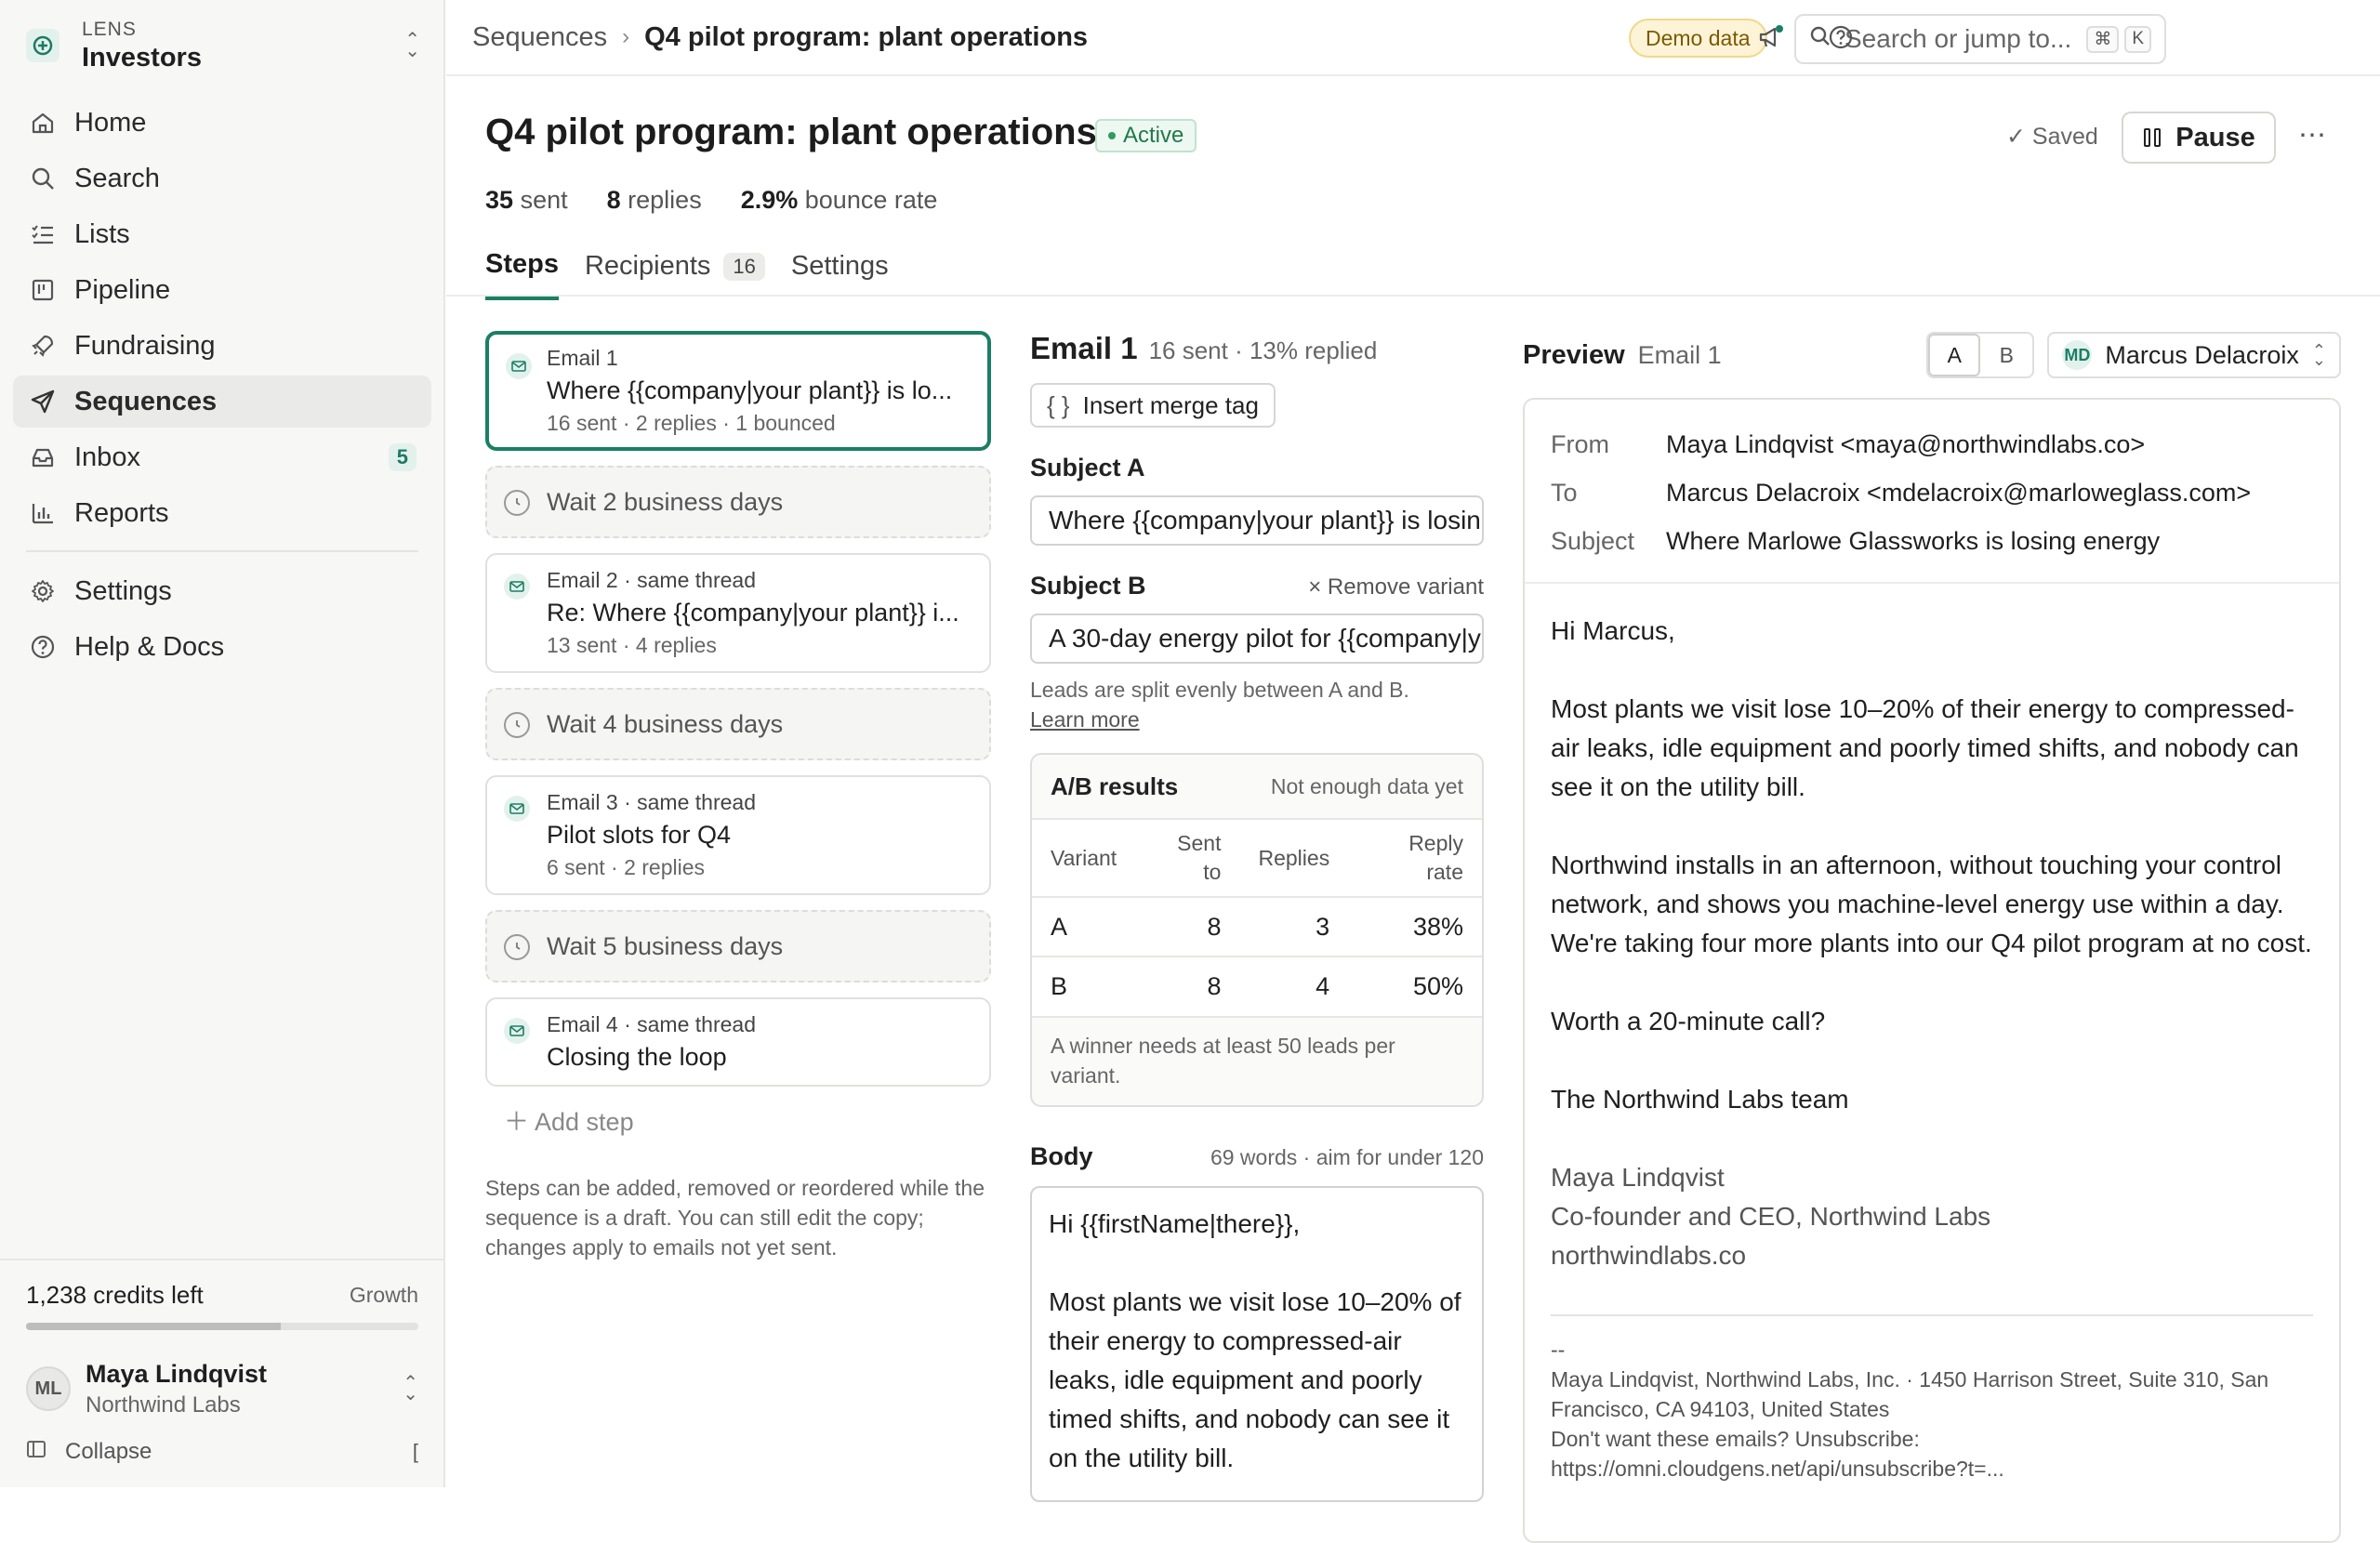  Describe the element at coordinates (108, 1451) in the screenshot. I see `collapse-label: Collapse` at that location.